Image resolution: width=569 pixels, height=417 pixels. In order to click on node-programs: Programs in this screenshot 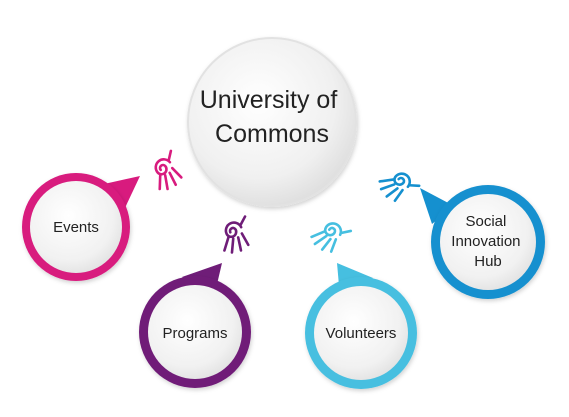, I will do `click(195, 325)`.